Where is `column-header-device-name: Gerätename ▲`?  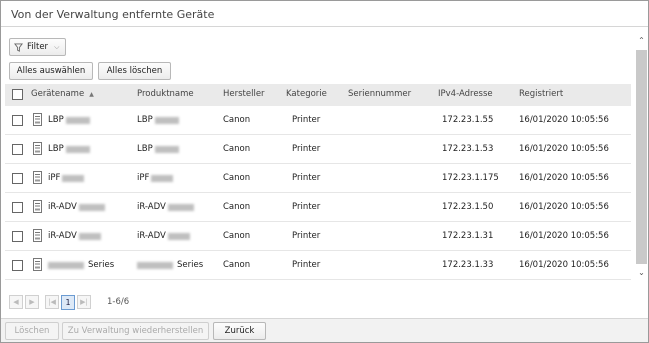 column-header-device-name: Gerätename ▲ is located at coordinates (62, 94).